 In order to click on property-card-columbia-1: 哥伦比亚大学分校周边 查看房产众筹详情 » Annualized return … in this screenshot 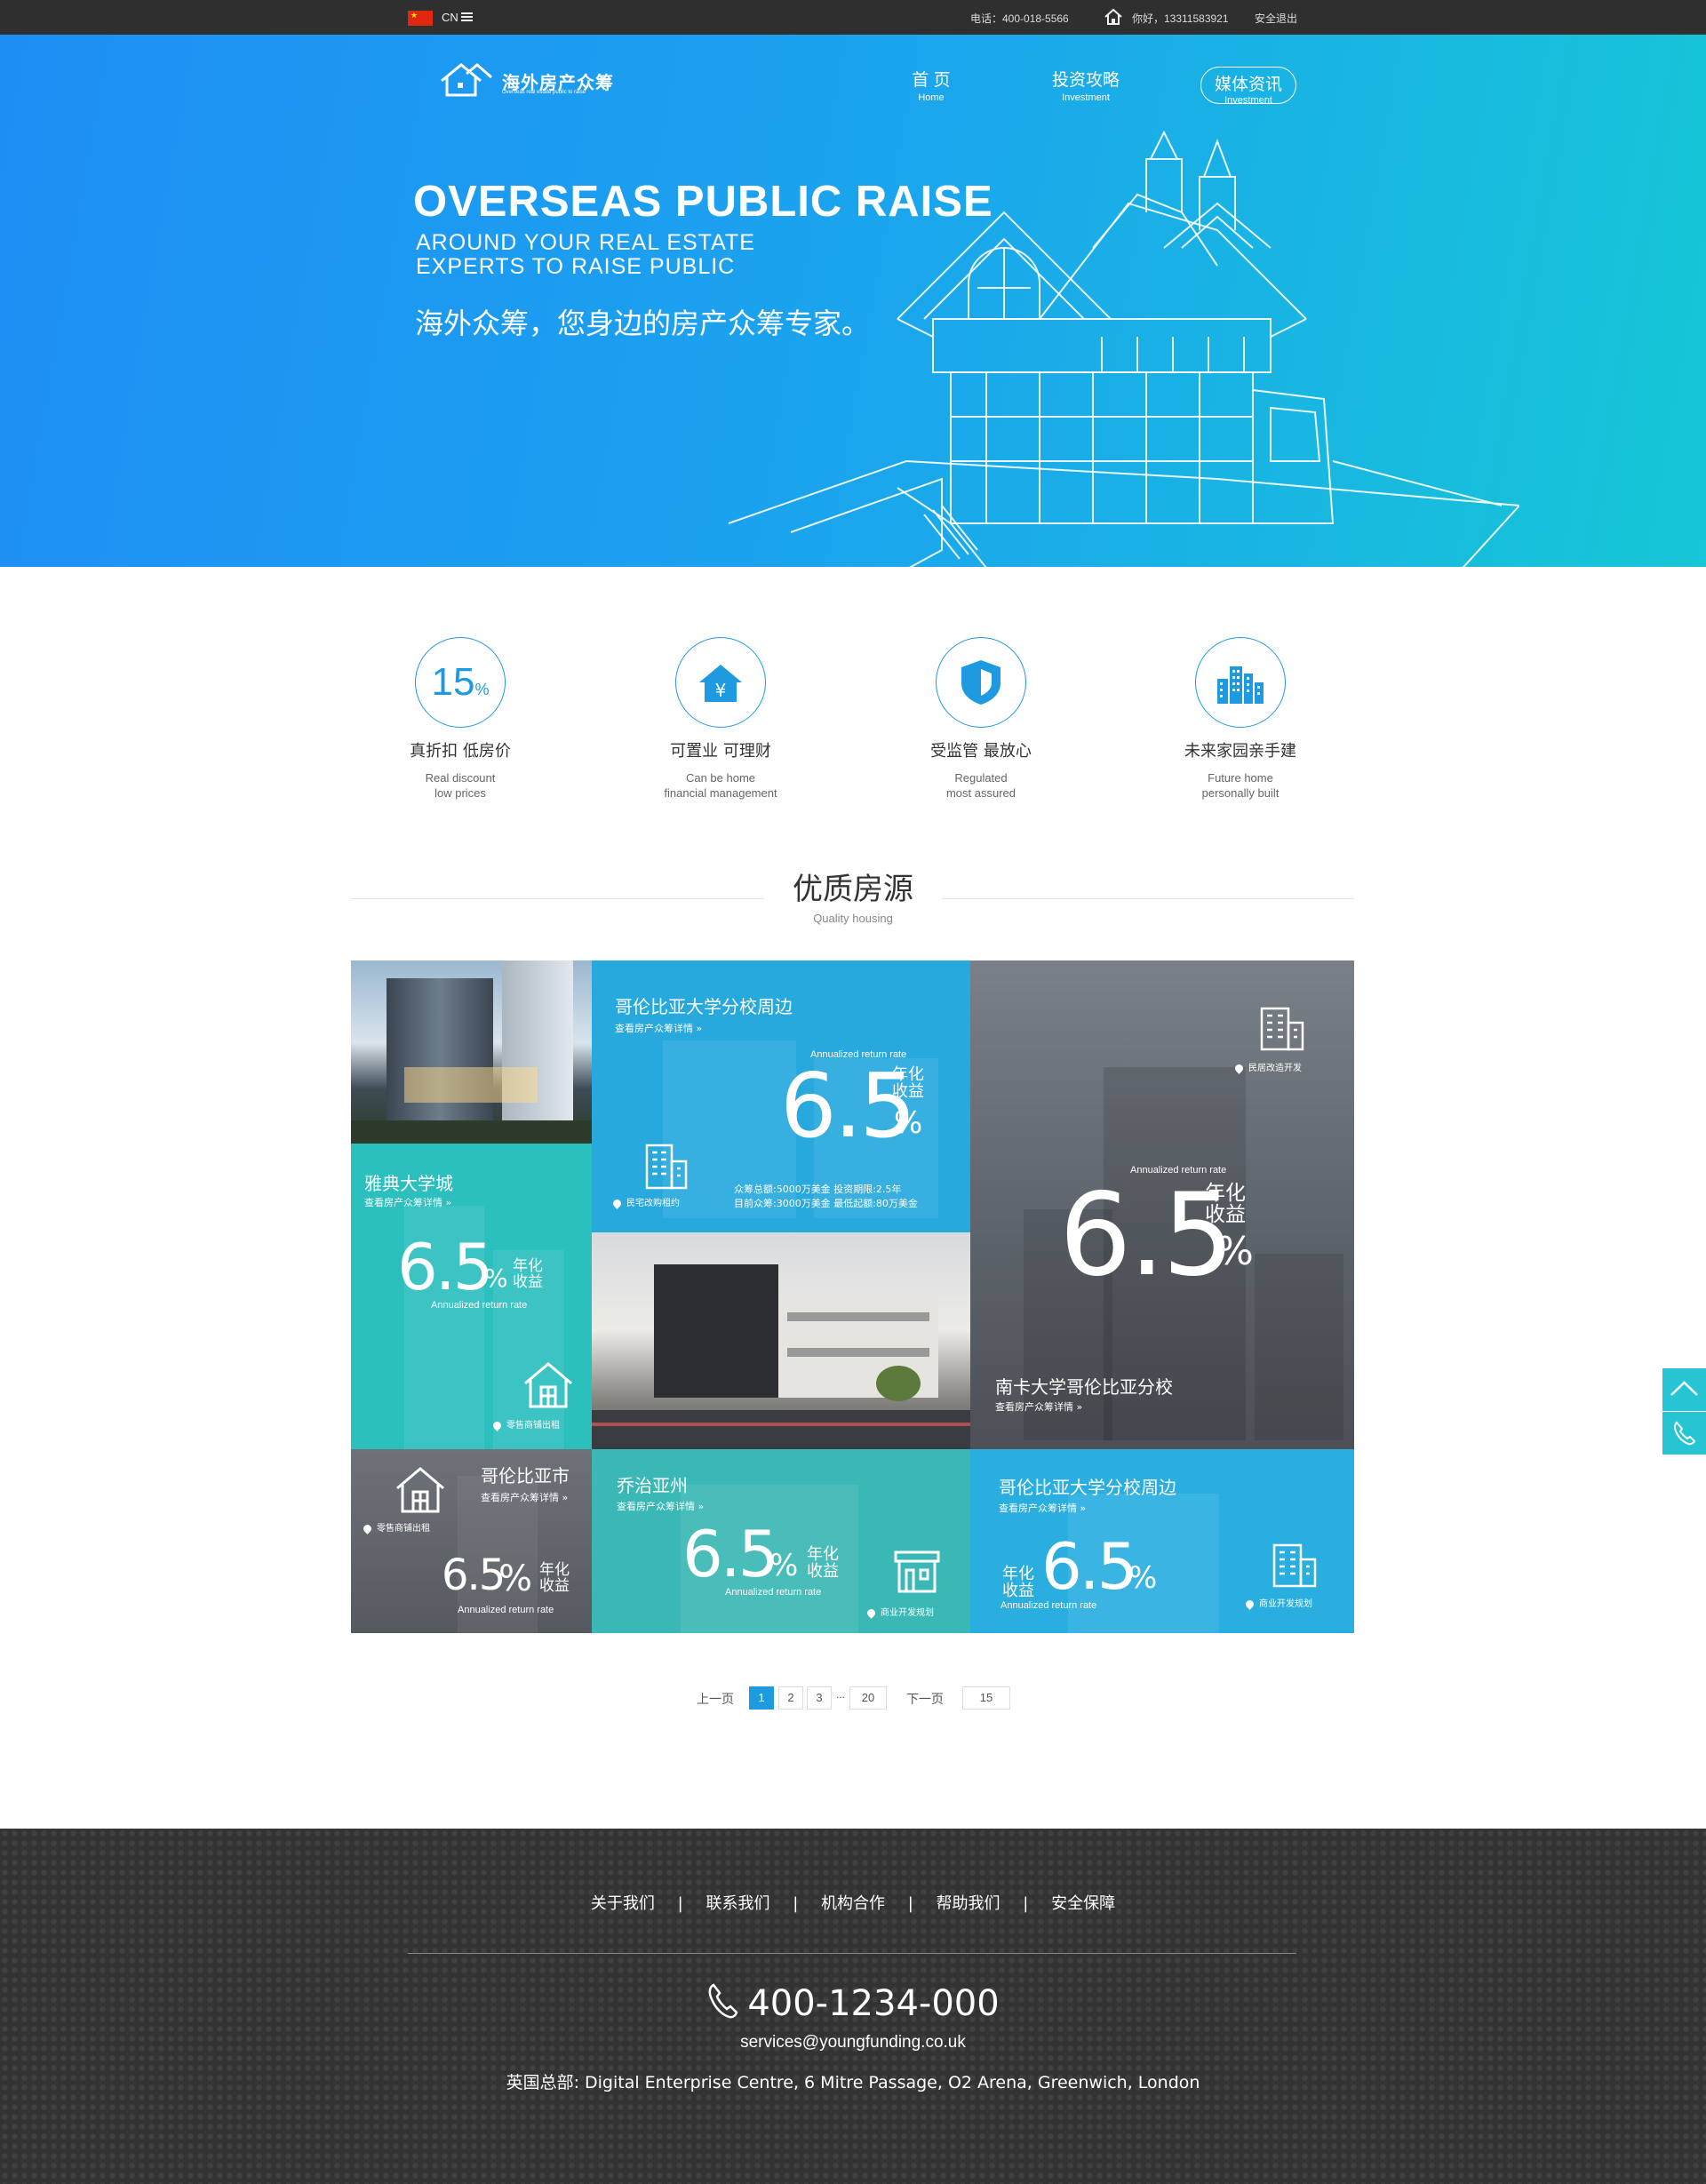, I will do `click(781, 1096)`.